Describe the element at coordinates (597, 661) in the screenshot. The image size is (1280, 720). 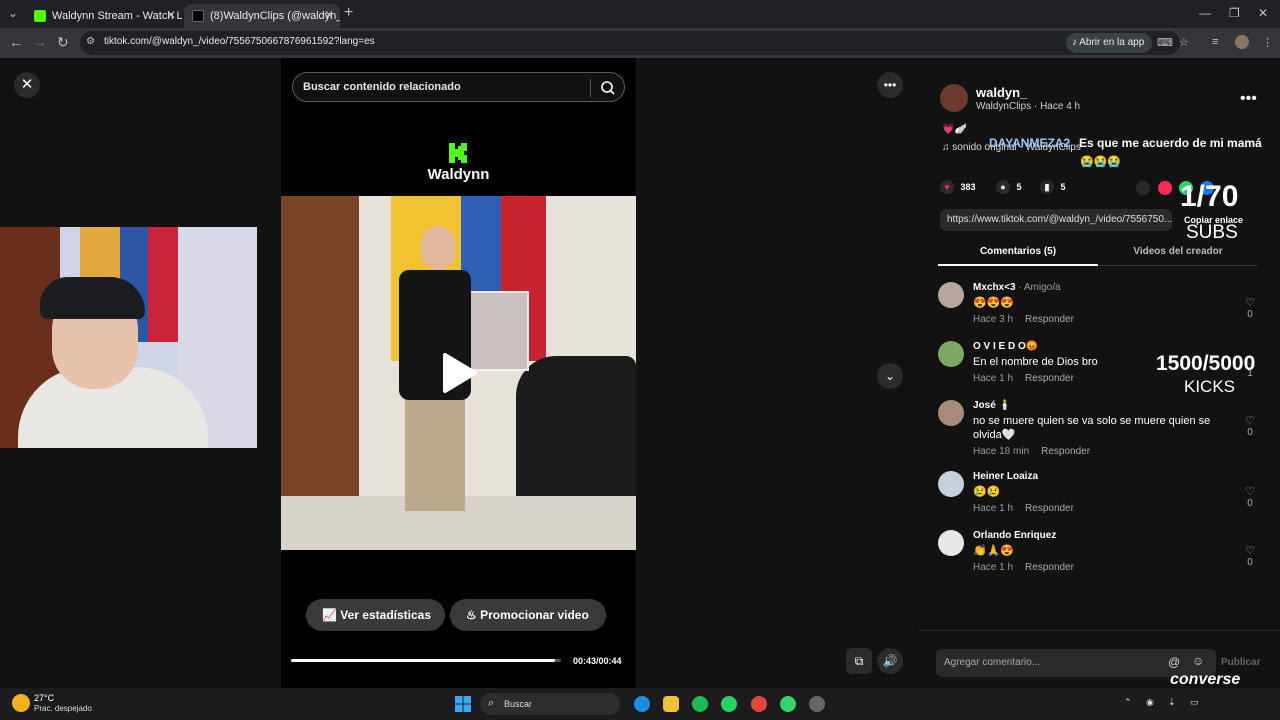
I see `time-readout: 00:43/00:44` at that location.